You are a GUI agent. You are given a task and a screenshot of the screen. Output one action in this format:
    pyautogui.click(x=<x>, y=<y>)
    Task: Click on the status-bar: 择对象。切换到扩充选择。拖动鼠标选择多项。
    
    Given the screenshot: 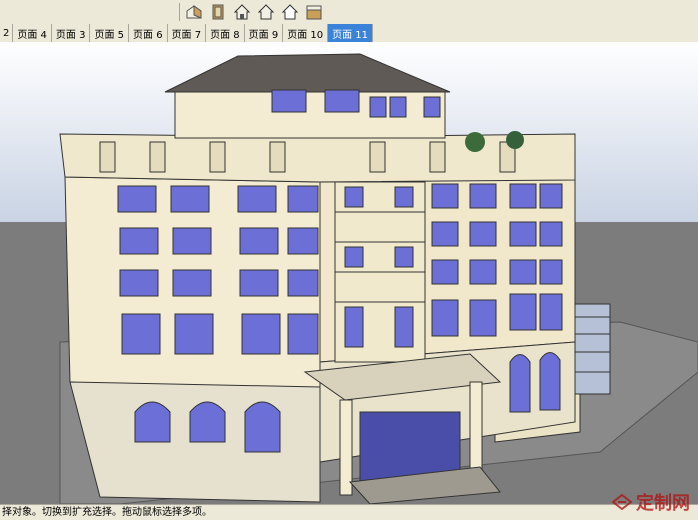 What is the action you would take?
    pyautogui.click(x=349, y=511)
    